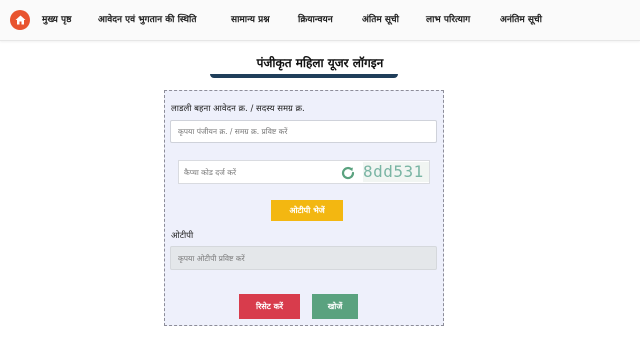 The height and width of the screenshot is (353, 640). Describe the element at coordinates (448, 20) in the screenshot. I see `nav-item-benefit-renunciation: लाभ परित्याग` at that location.